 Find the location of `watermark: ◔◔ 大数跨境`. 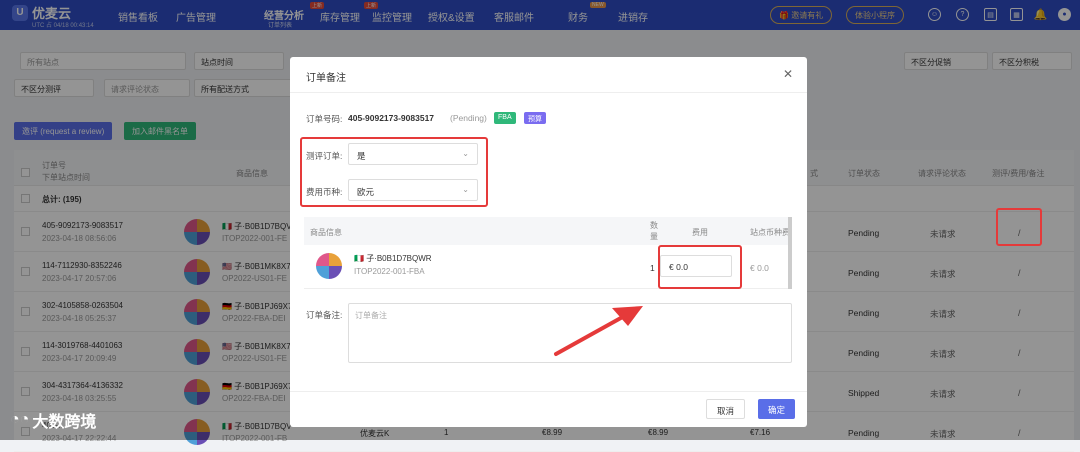

watermark: ◔◔ 大数跨境 is located at coordinates (53, 421).